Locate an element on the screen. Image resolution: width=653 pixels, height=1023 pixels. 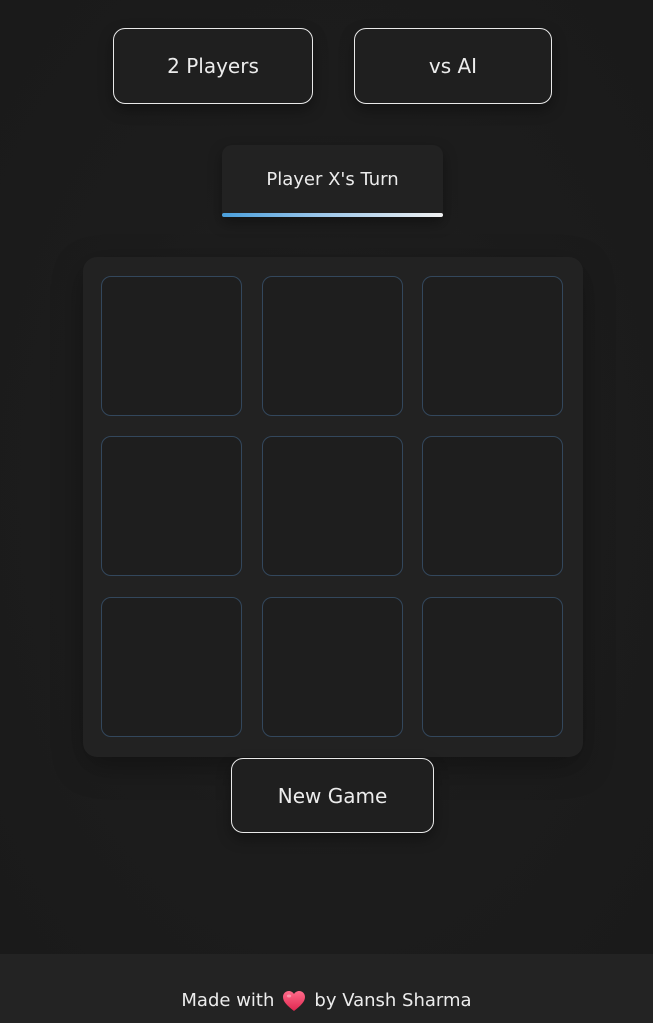
footer-author: by Vansh Sharma is located at coordinates (393, 1000).